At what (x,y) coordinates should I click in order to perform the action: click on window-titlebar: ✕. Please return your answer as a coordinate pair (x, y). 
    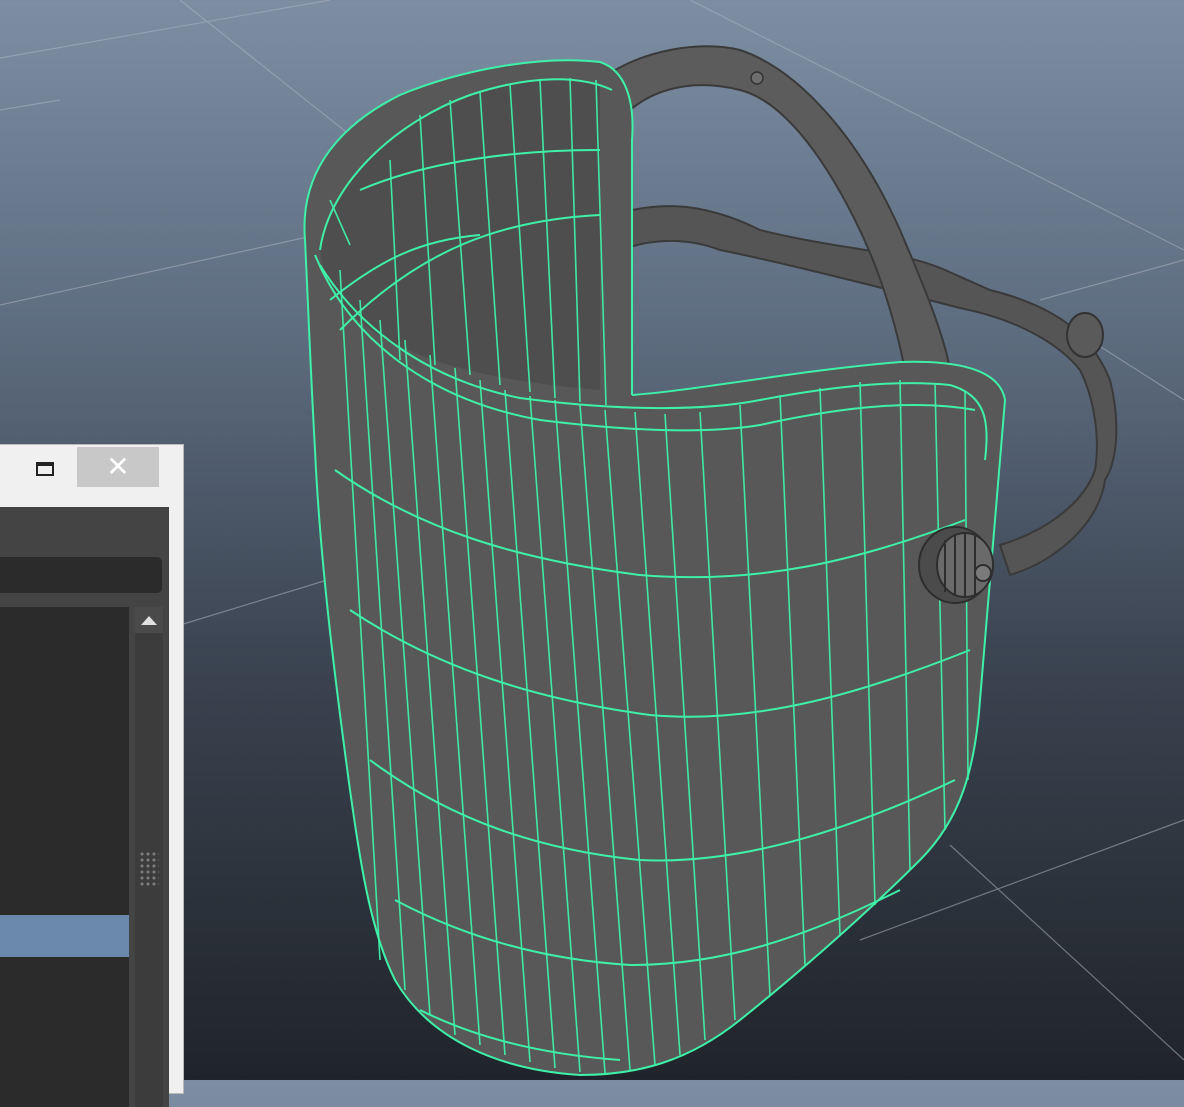
    Looking at the image, I should click on (91, 467).